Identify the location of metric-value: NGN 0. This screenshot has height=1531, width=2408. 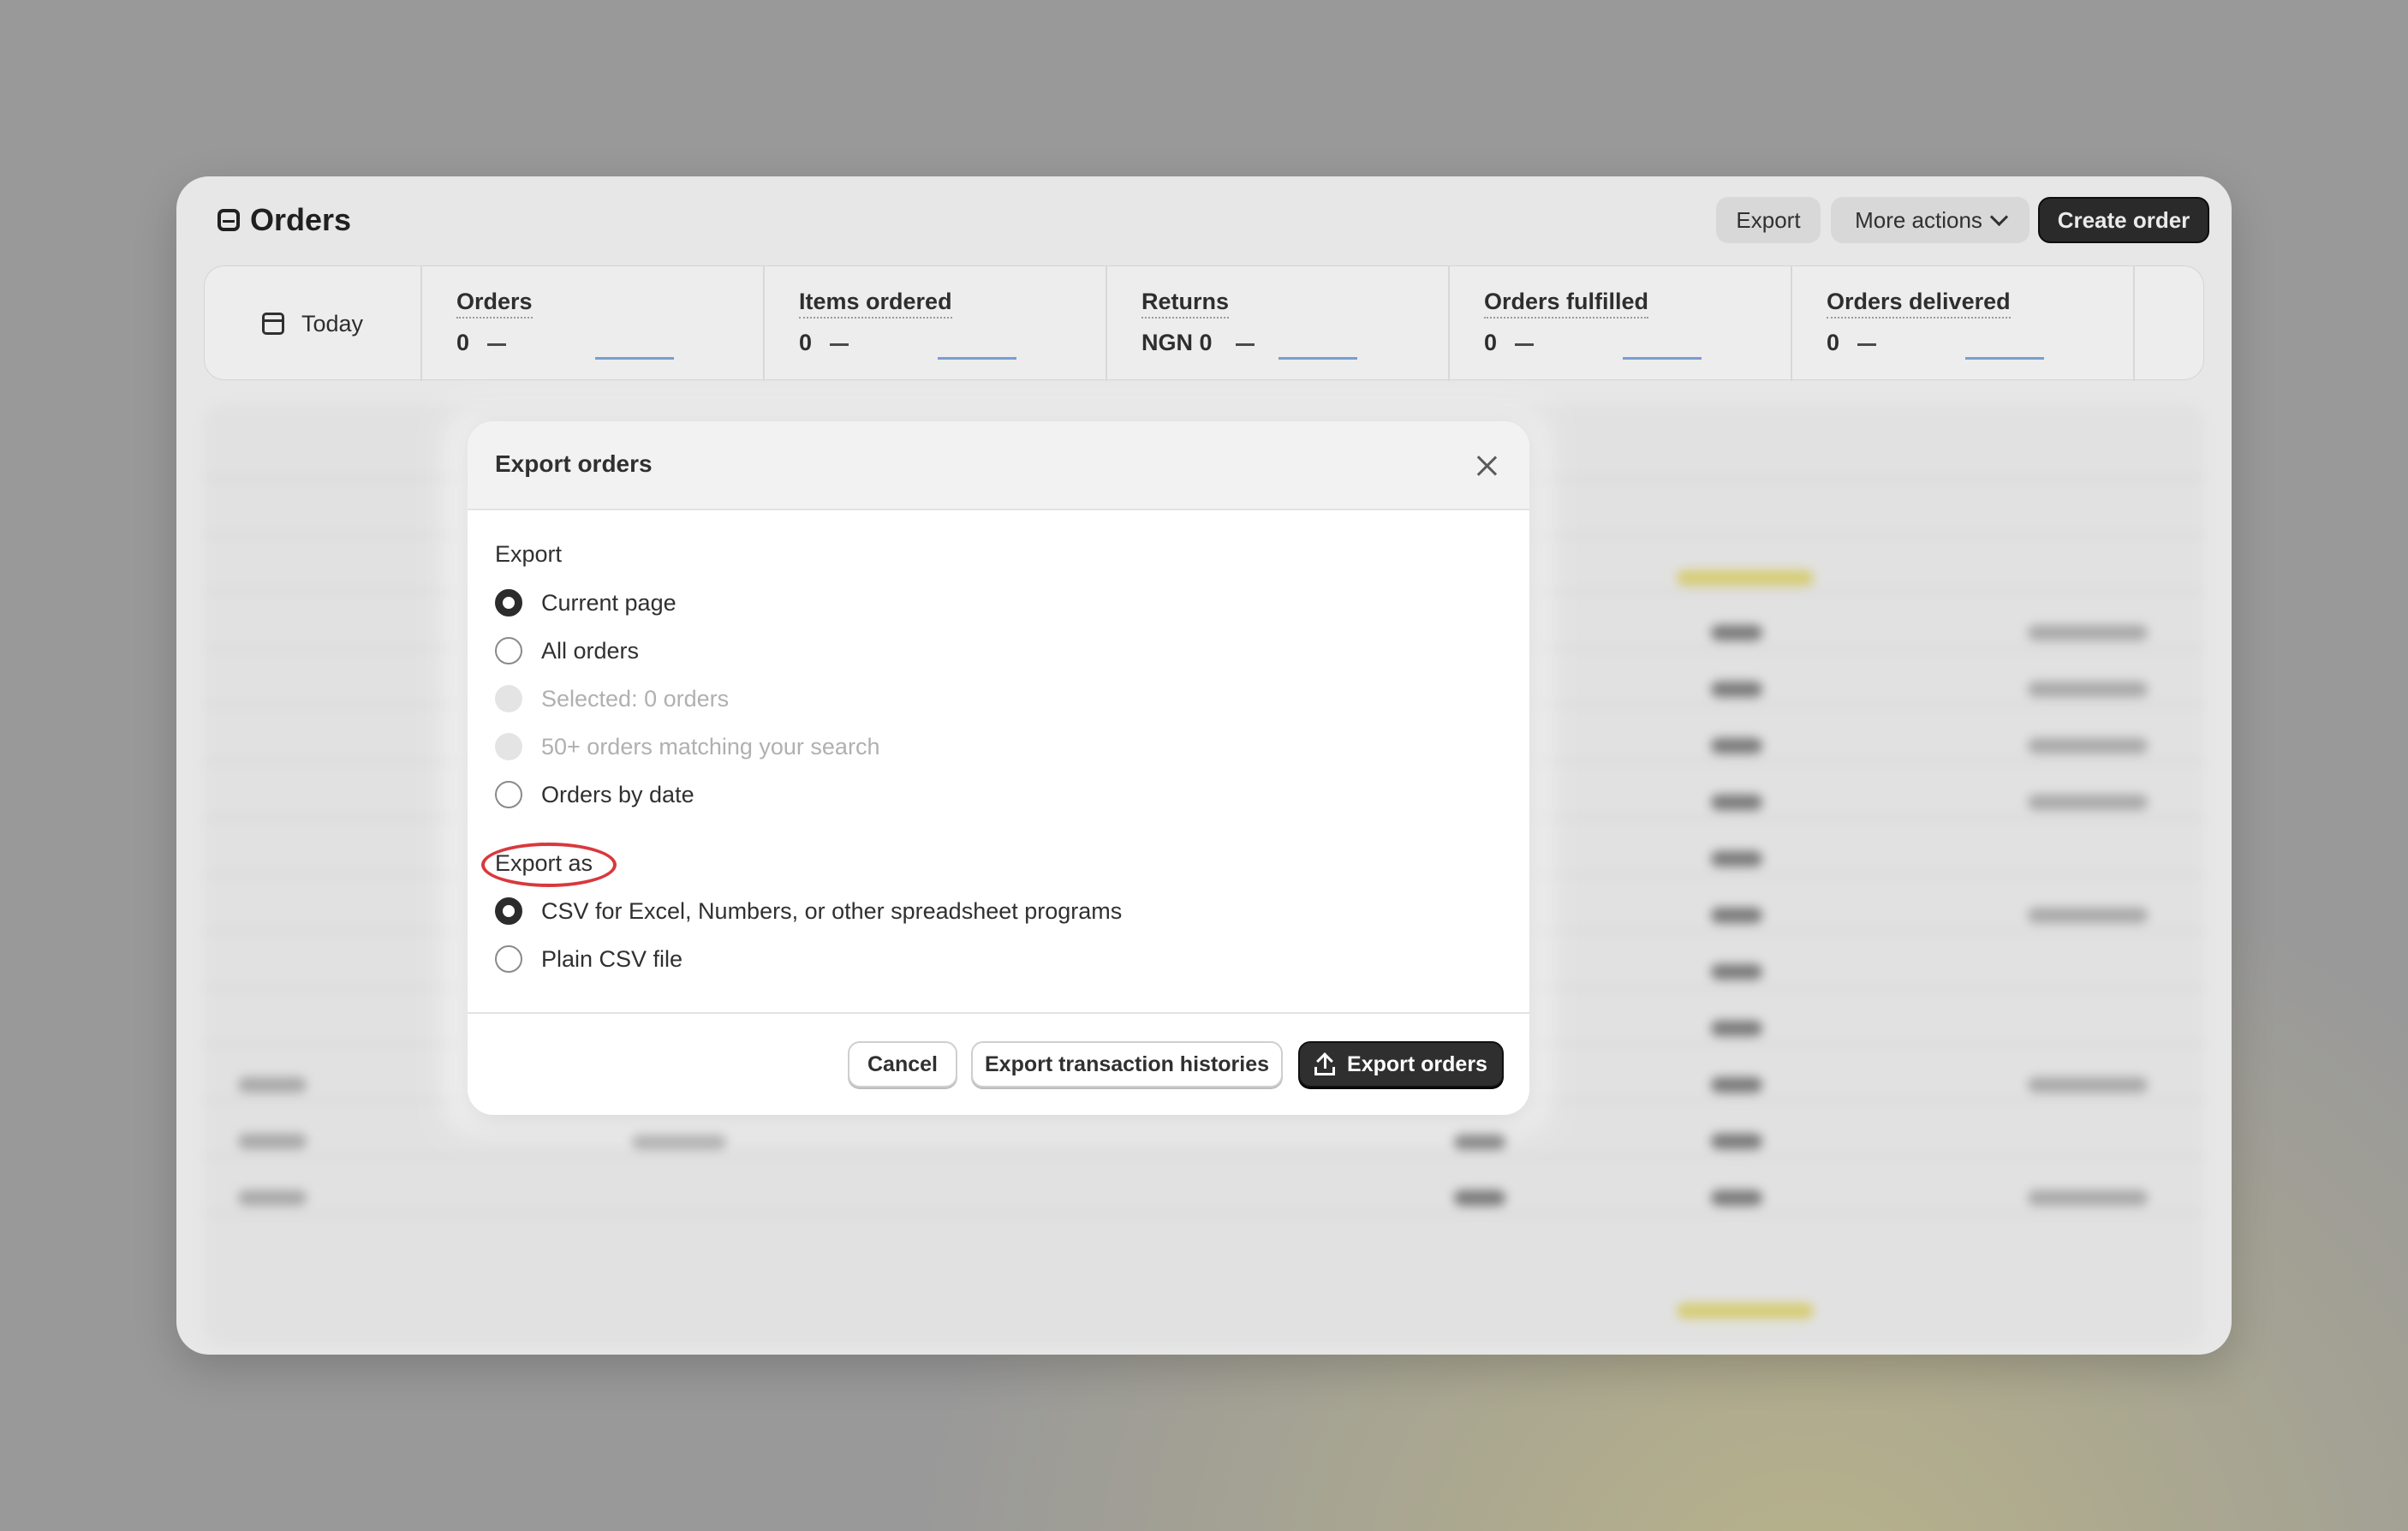
(1177, 342).